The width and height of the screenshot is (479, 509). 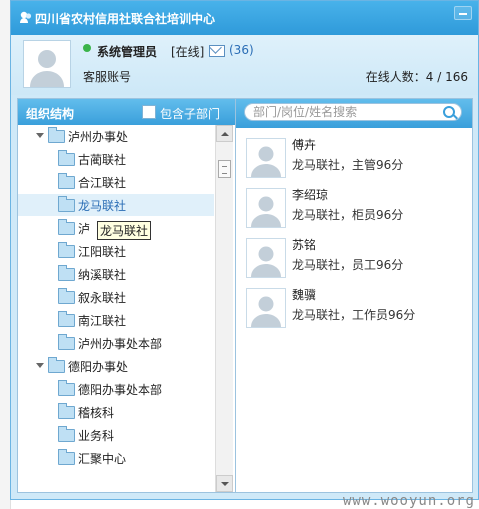 What do you see at coordinates (127, 52) in the screenshot?
I see `user-name: 系统管理员` at bounding box center [127, 52].